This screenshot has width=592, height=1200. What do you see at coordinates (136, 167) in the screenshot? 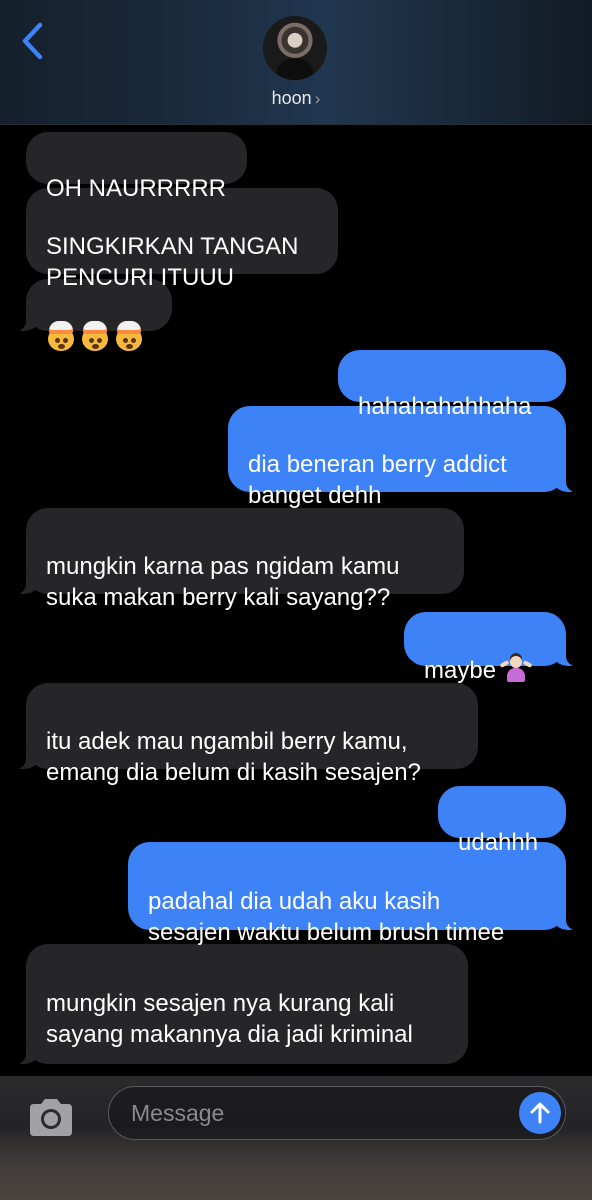
I see `message-bubble-incoming: OH NAURRRRR` at bounding box center [136, 167].